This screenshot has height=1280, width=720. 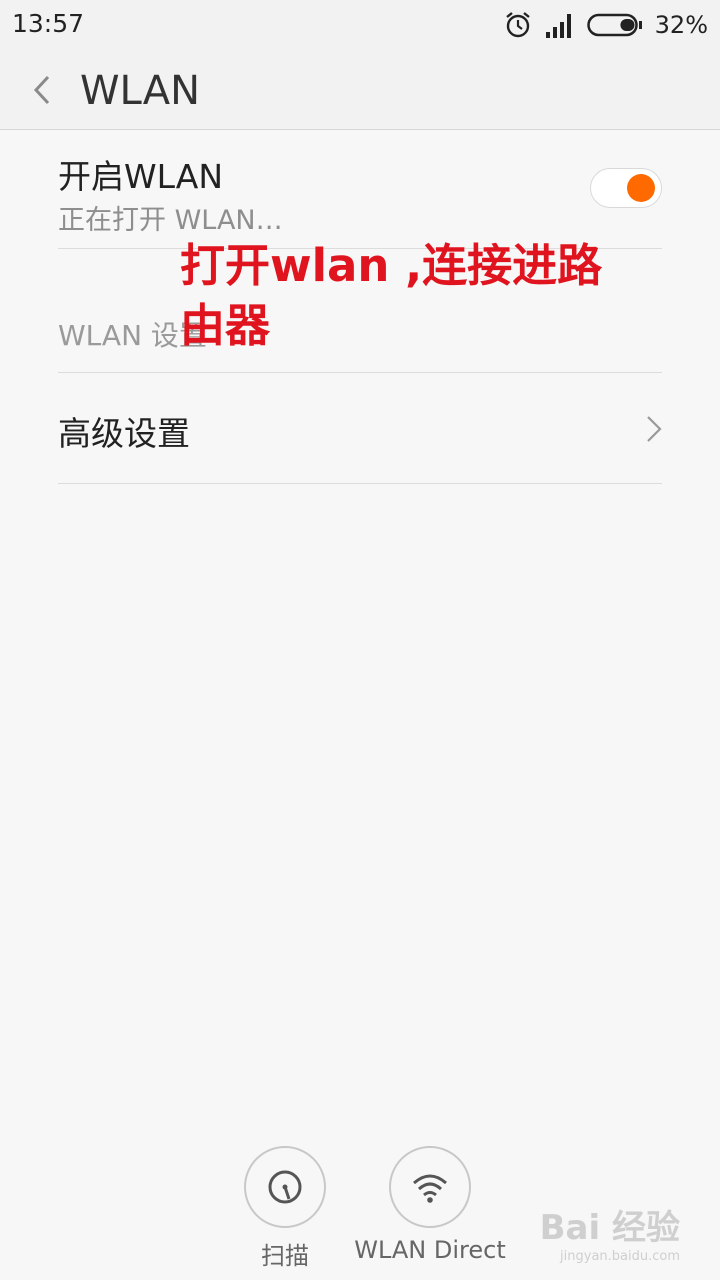 What do you see at coordinates (391, 265) in the screenshot?
I see `annotation-line-1: 打开wlan ,连接进路` at bounding box center [391, 265].